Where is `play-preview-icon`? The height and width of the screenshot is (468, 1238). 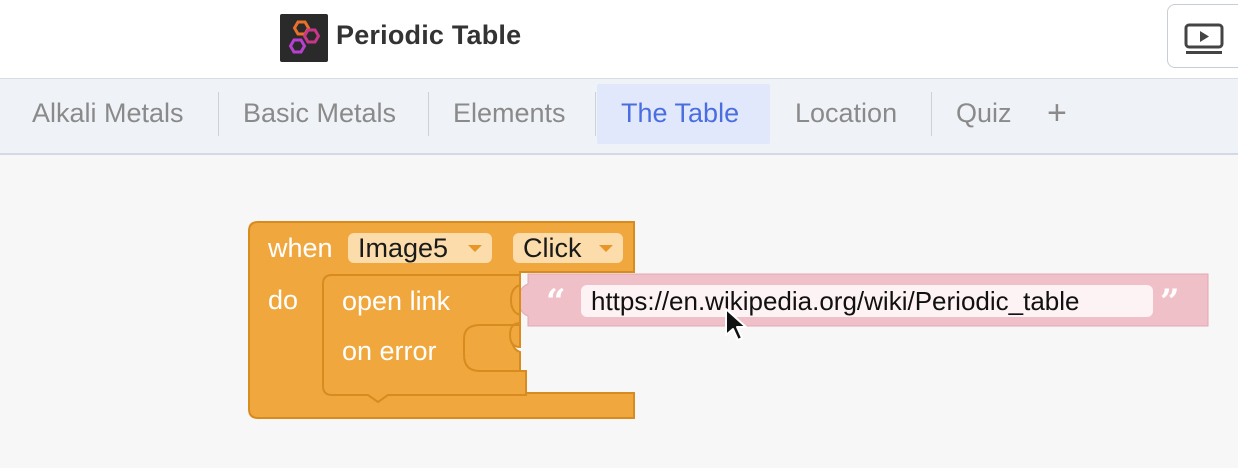
play-preview-icon is located at coordinates (1204, 38).